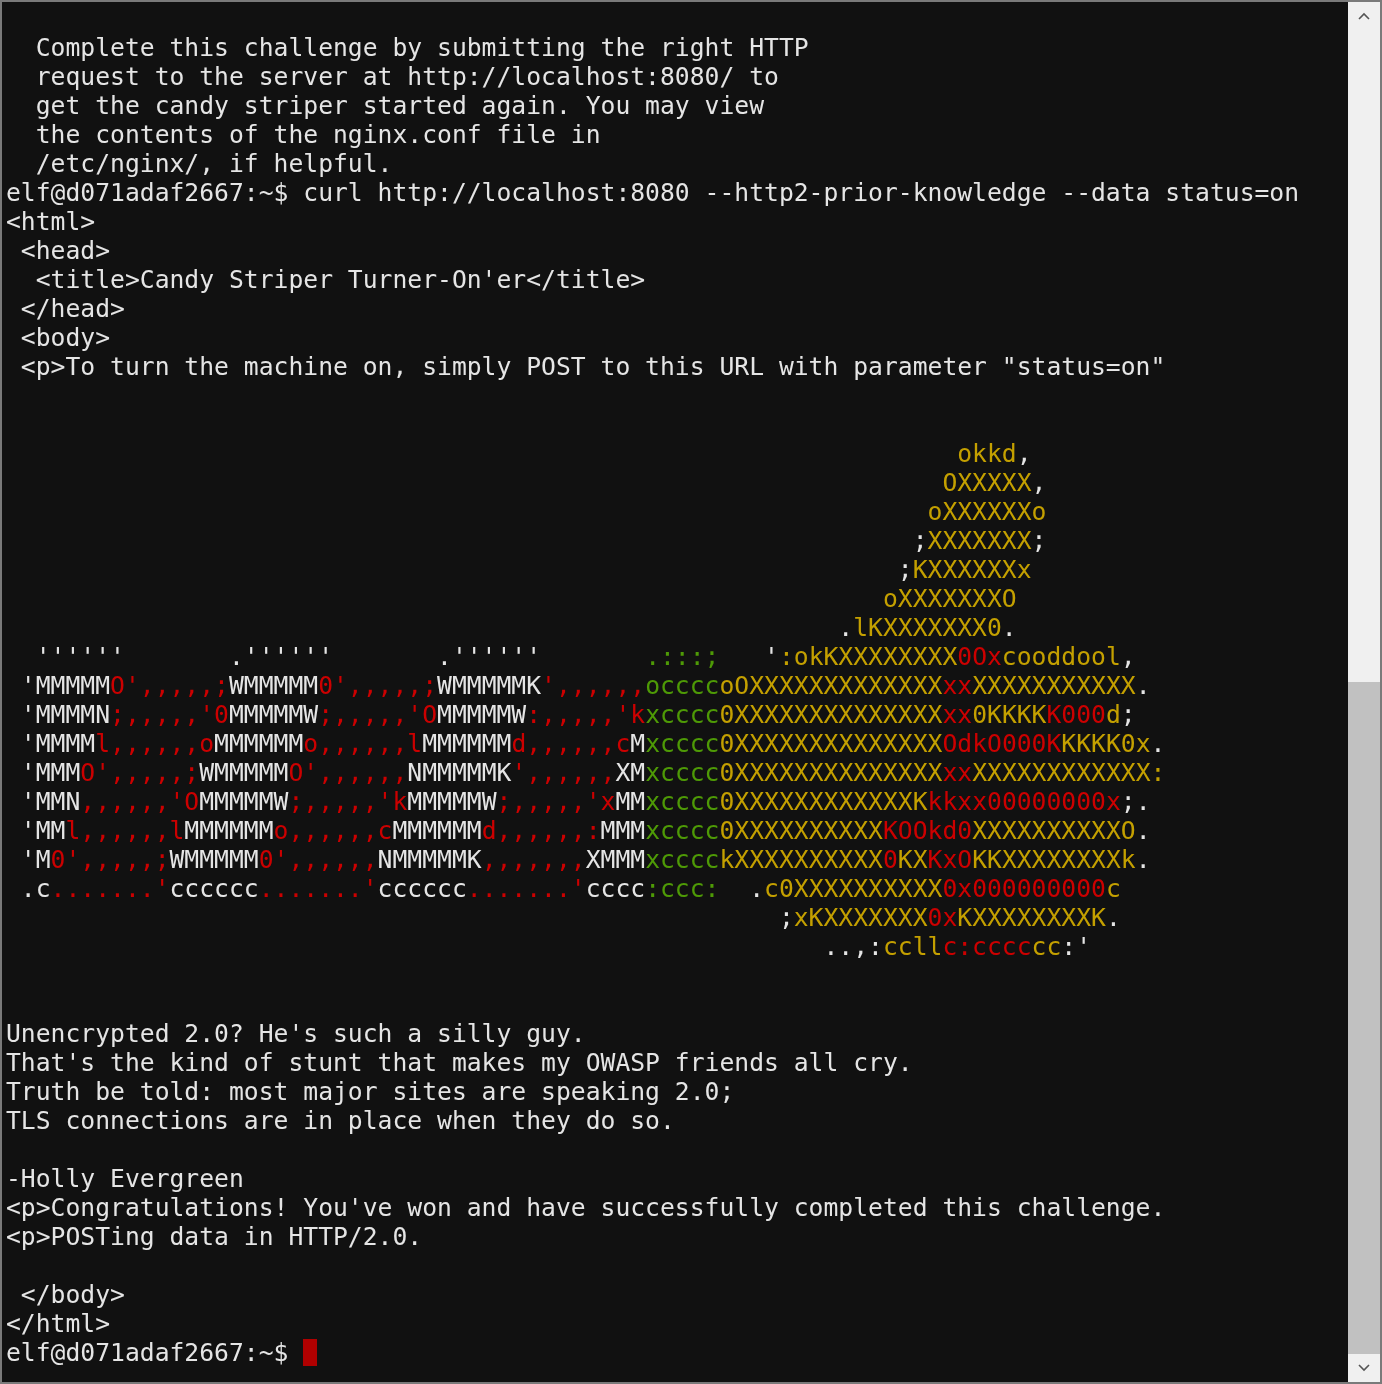 The width and height of the screenshot is (1382, 1384). I want to click on ascii-art-line: OXXXXX,, so click(994, 482).